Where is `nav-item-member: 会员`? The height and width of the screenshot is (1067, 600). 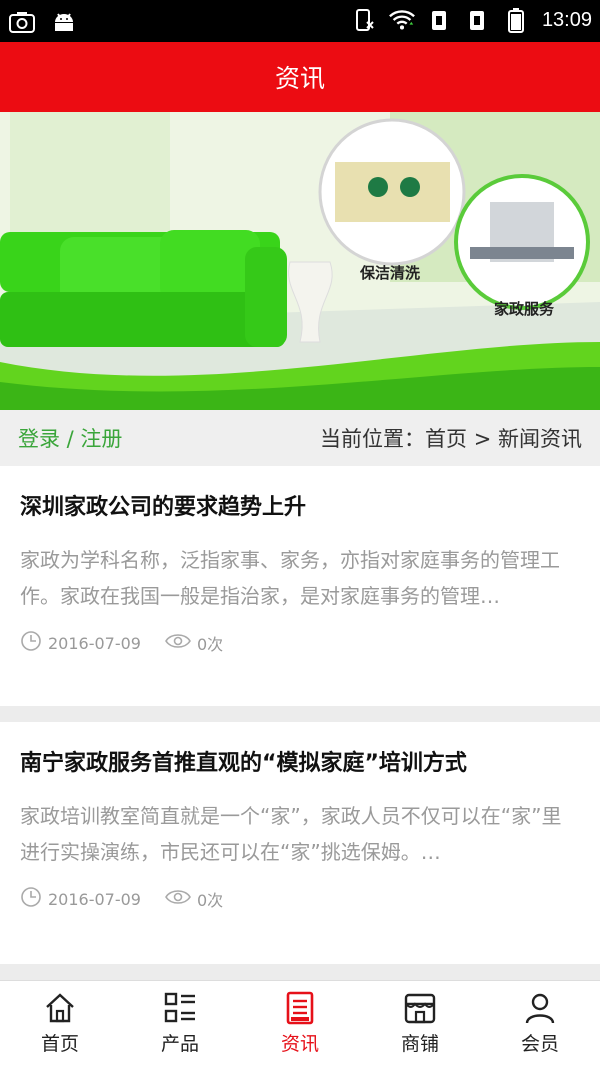
nav-item-member: 会员 is located at coordinates (540, 1024).